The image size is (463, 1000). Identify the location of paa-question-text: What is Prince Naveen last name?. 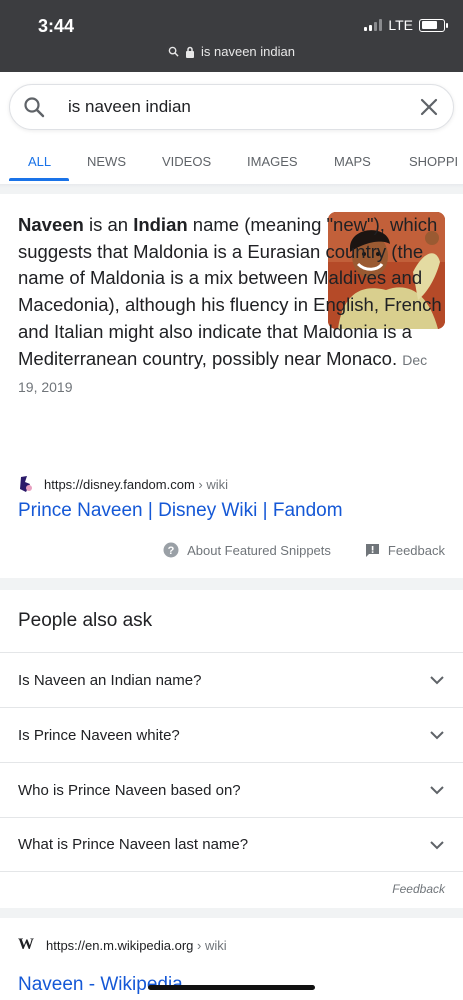
(133, 844).